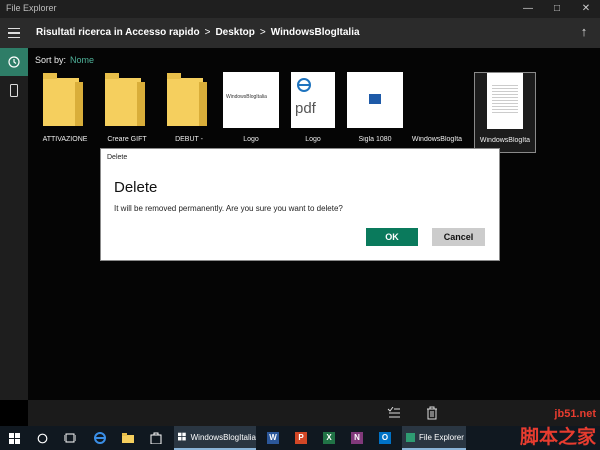  What do you see at coordinates (117, 157) in the screenshot?
I see `dialog-title: Delete` at bounding box center [117, 157].